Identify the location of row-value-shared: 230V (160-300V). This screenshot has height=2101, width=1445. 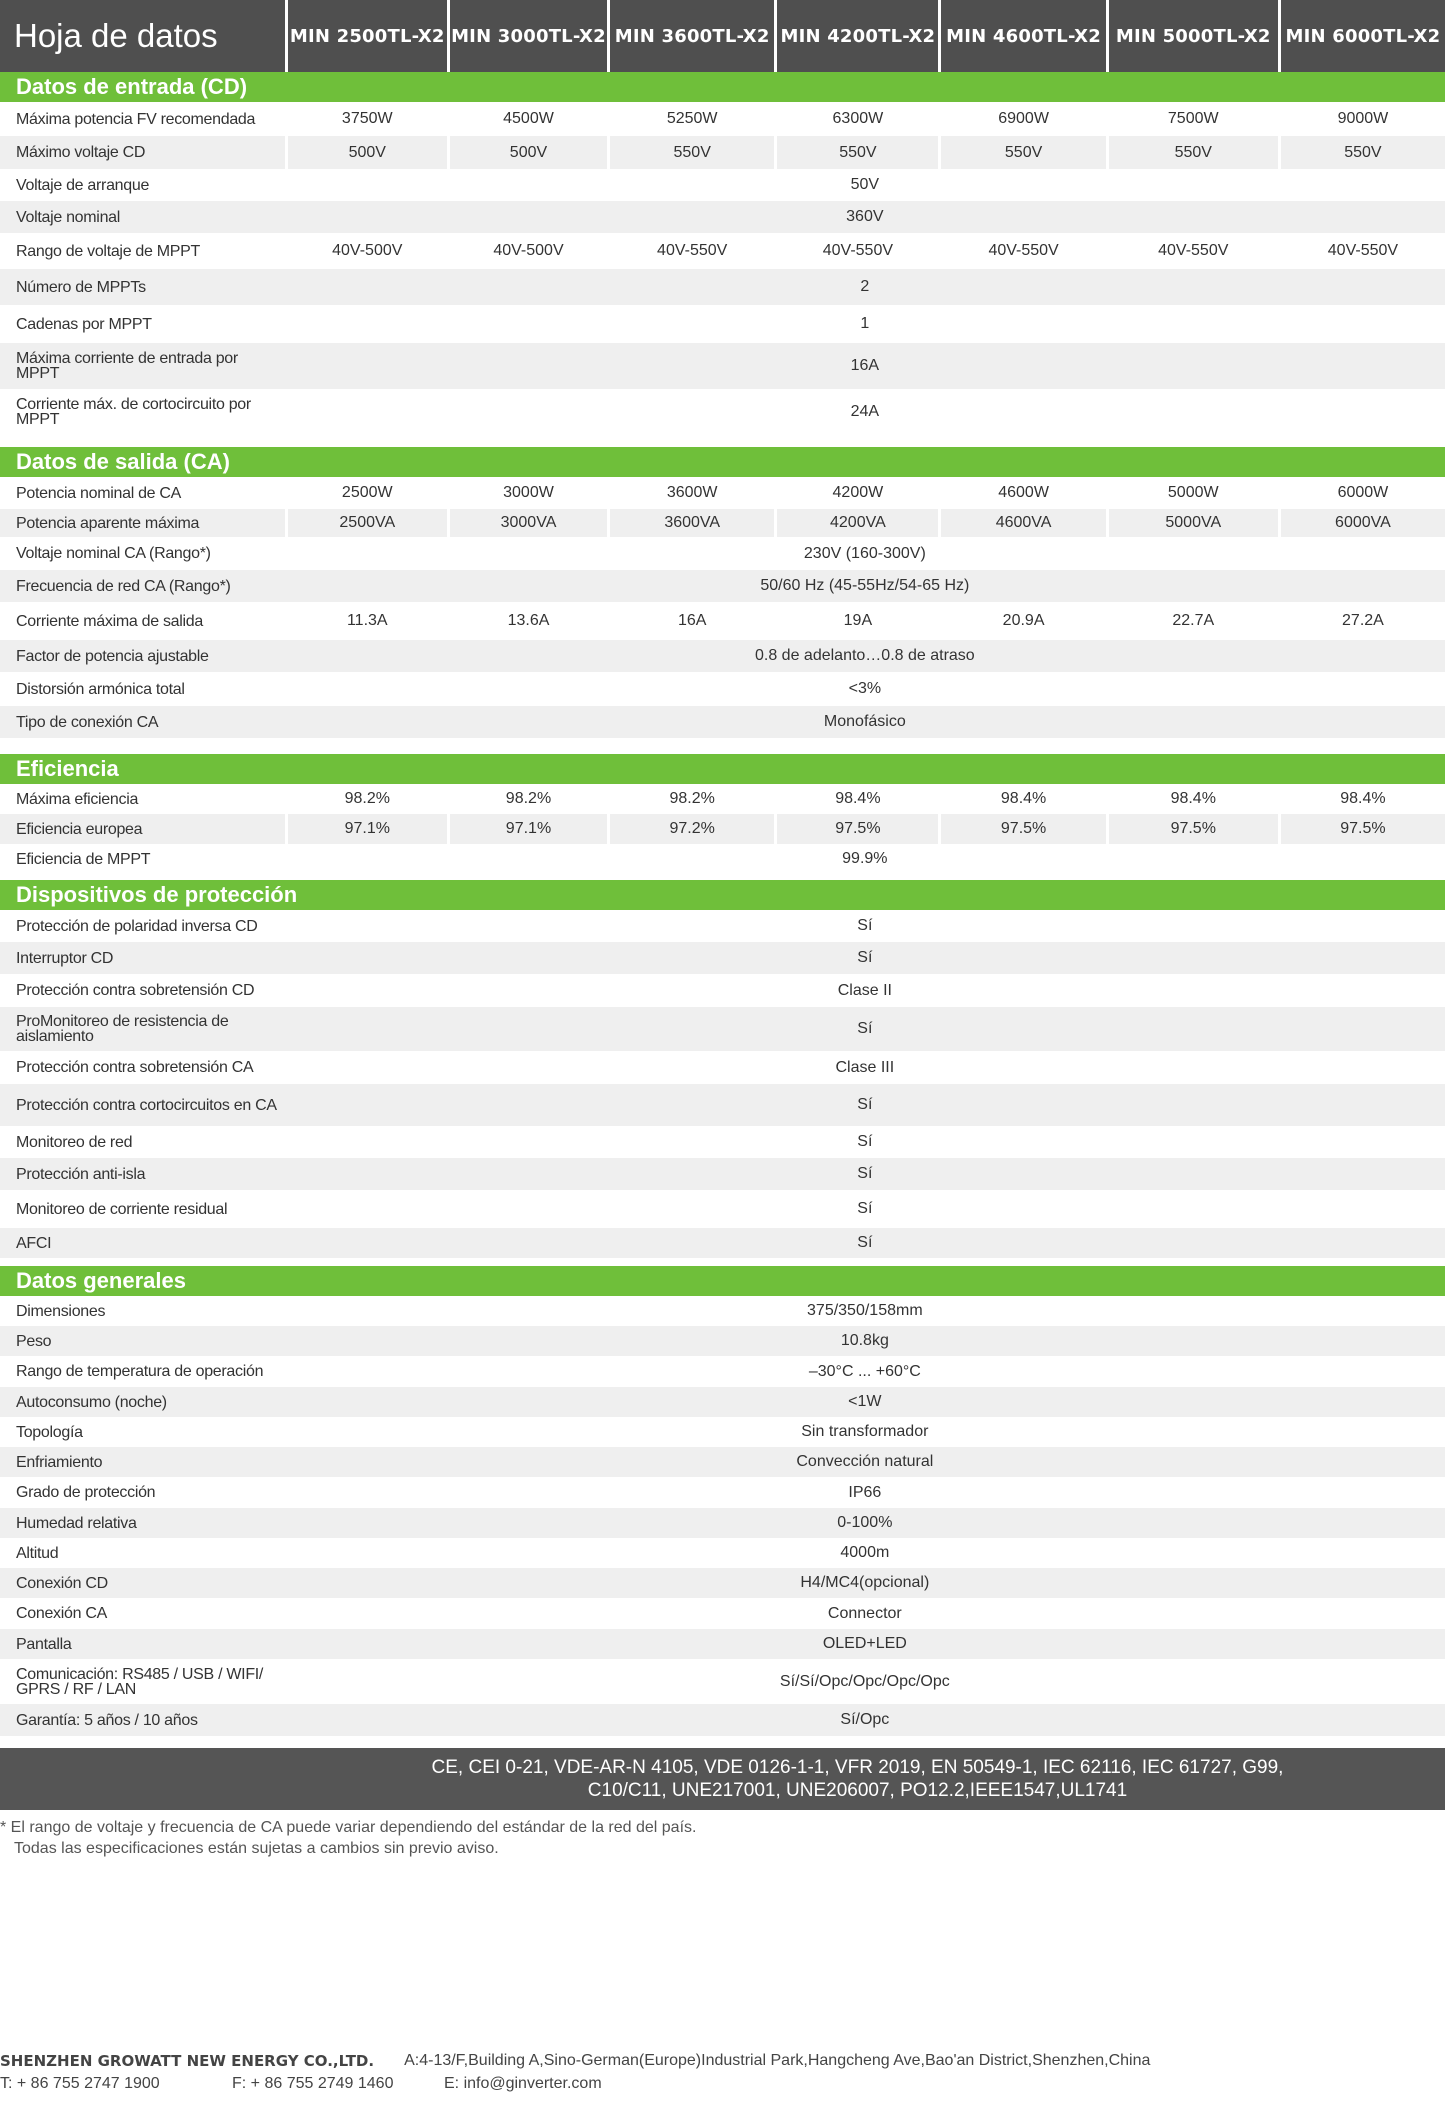
(864, 553).